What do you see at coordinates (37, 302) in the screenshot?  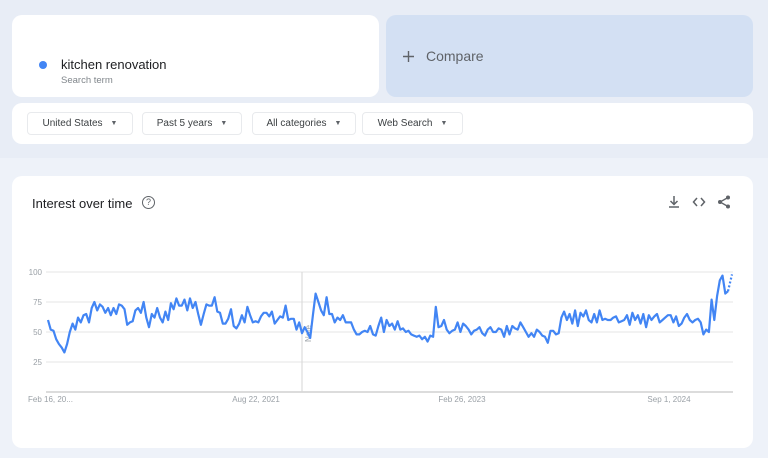 I see `y-tick-label: 75` at bounding box center [37, 302].